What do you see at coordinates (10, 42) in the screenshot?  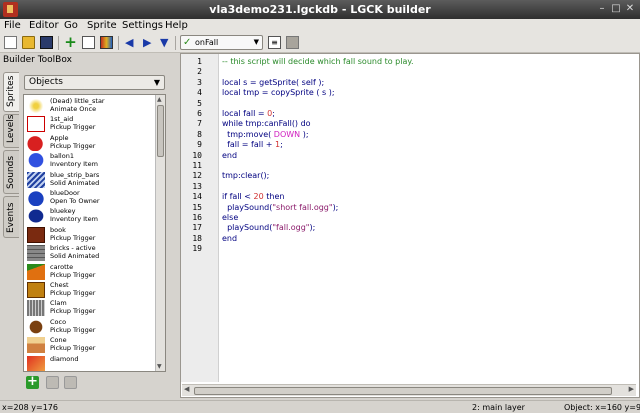 I see `new-file-icon` at bounding box center [10, 42].